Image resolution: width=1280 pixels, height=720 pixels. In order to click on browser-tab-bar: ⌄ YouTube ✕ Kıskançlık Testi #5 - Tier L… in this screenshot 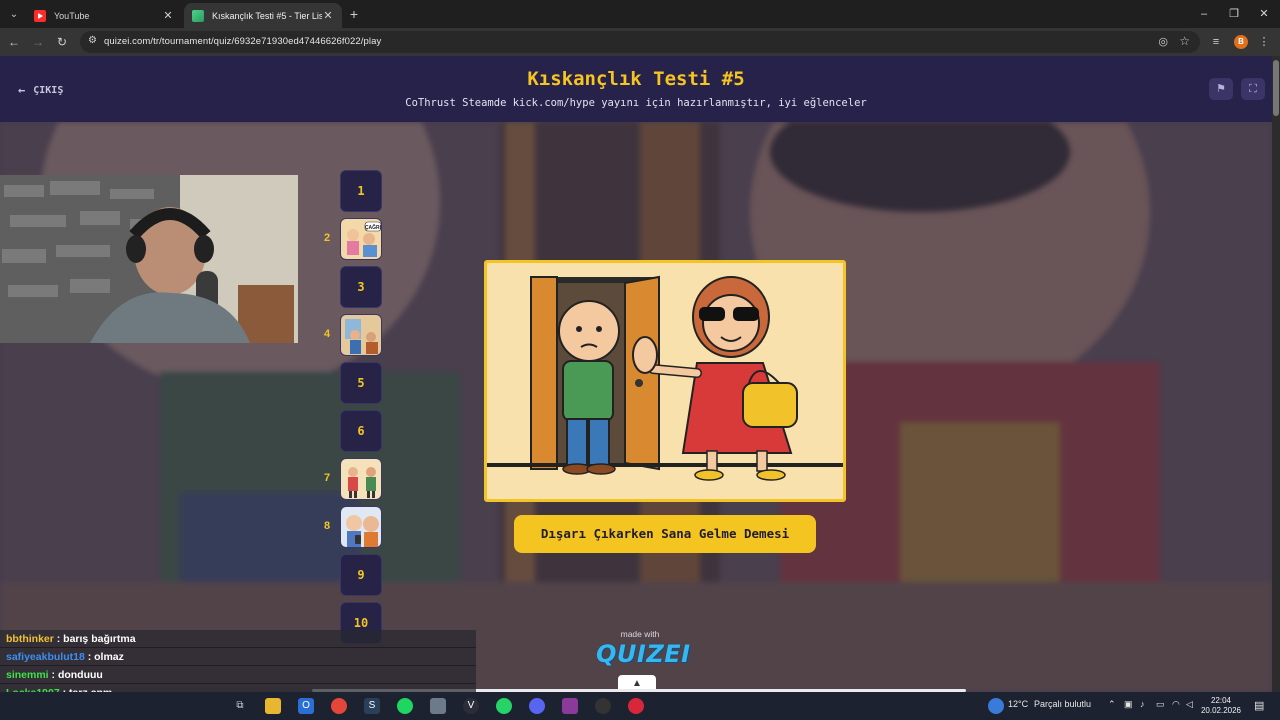, I will do `click(640, 14)`.